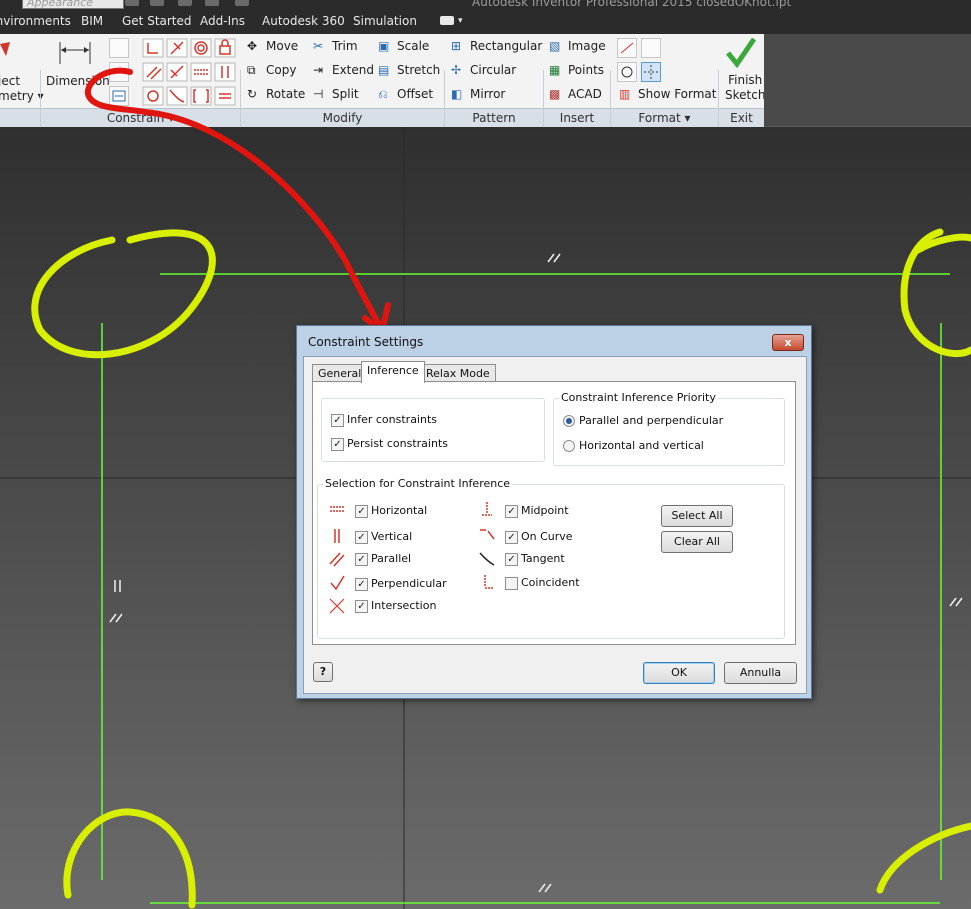 The width and height of the screenshot is (971, 909). What do you see at coordinates (157, 21) in the screenshot?
I see `menu-get-started: Get Started` at bounding box center [157, 21].